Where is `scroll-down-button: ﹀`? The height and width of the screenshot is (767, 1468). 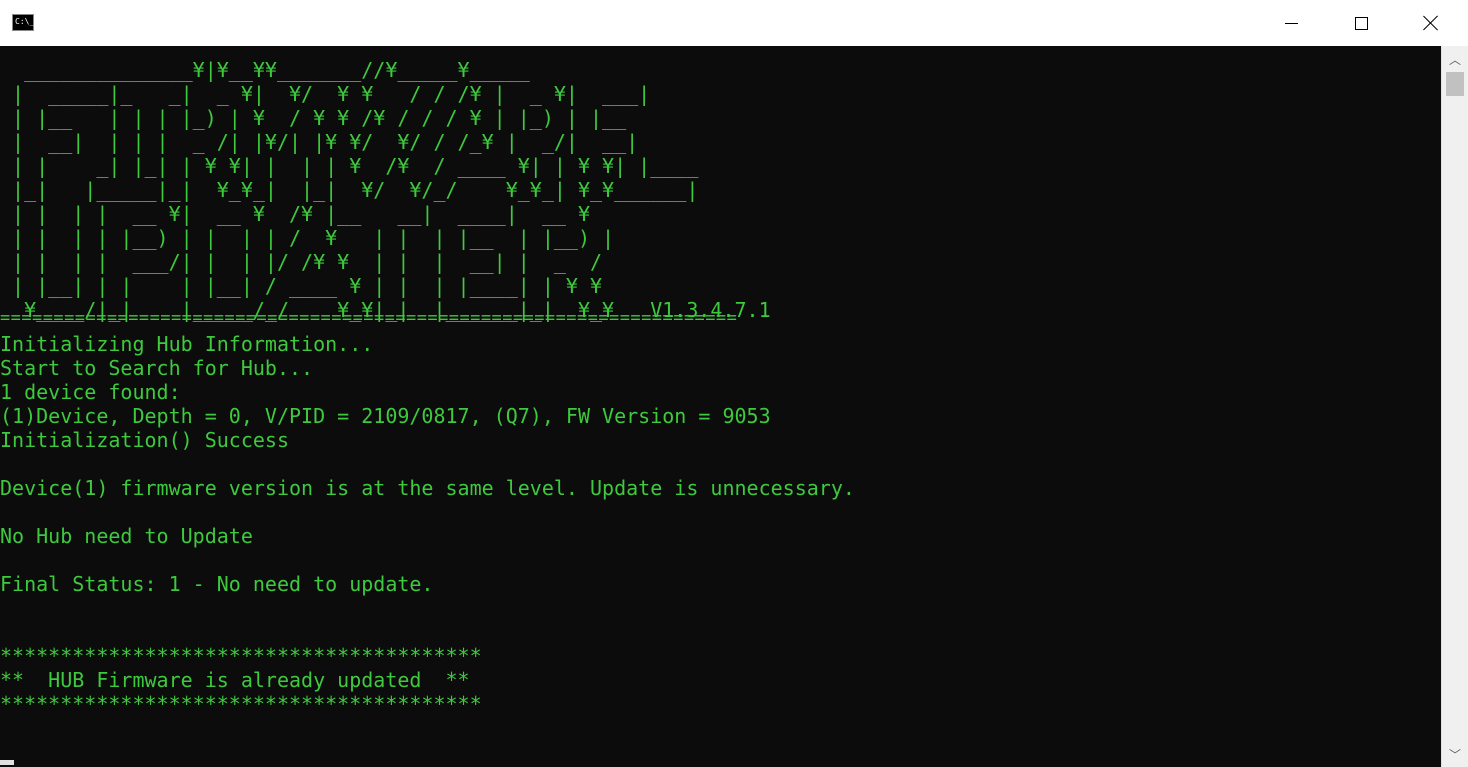
scroll-down-button: ﹀ is located at coordinates (1455, 754).